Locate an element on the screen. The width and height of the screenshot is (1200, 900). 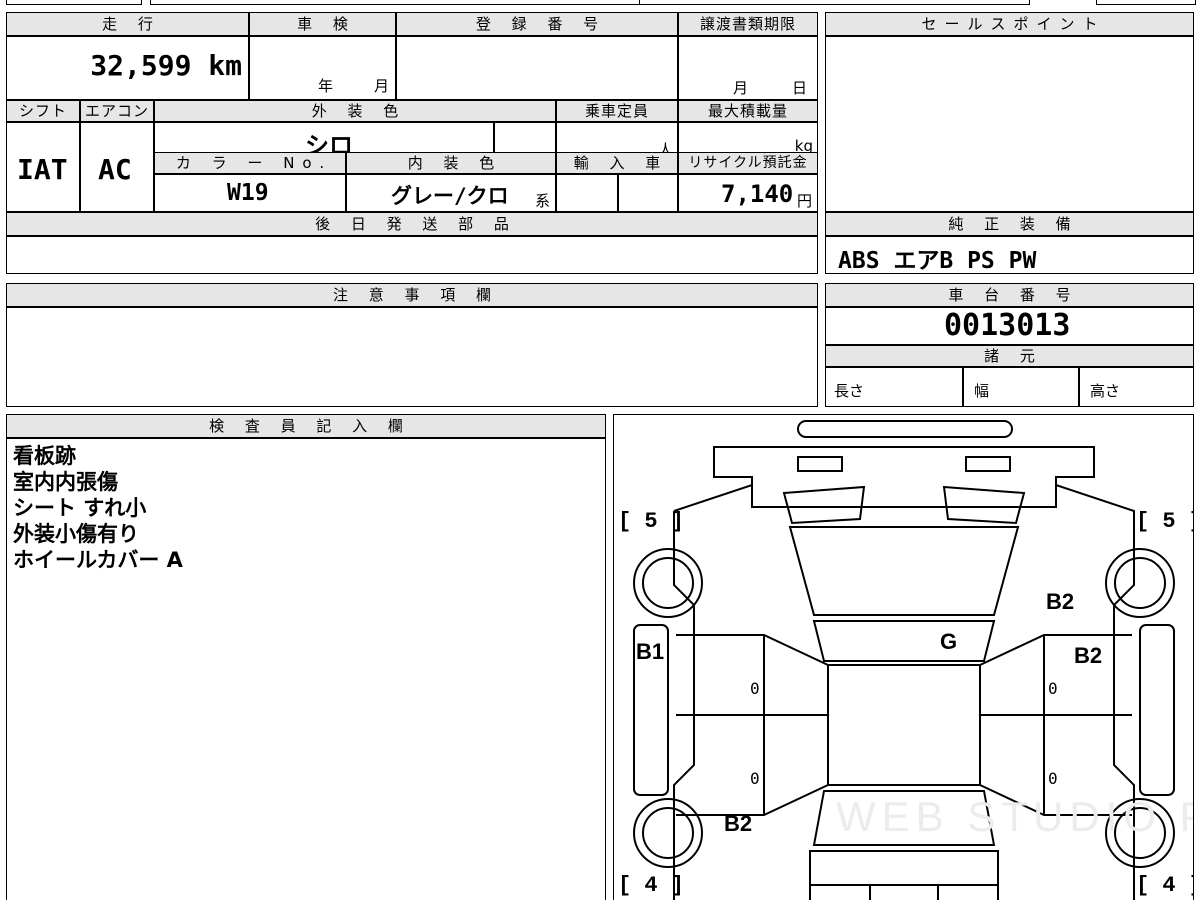
chassis-header: 車 台 番 号 is located at coordinates (1009, 295).